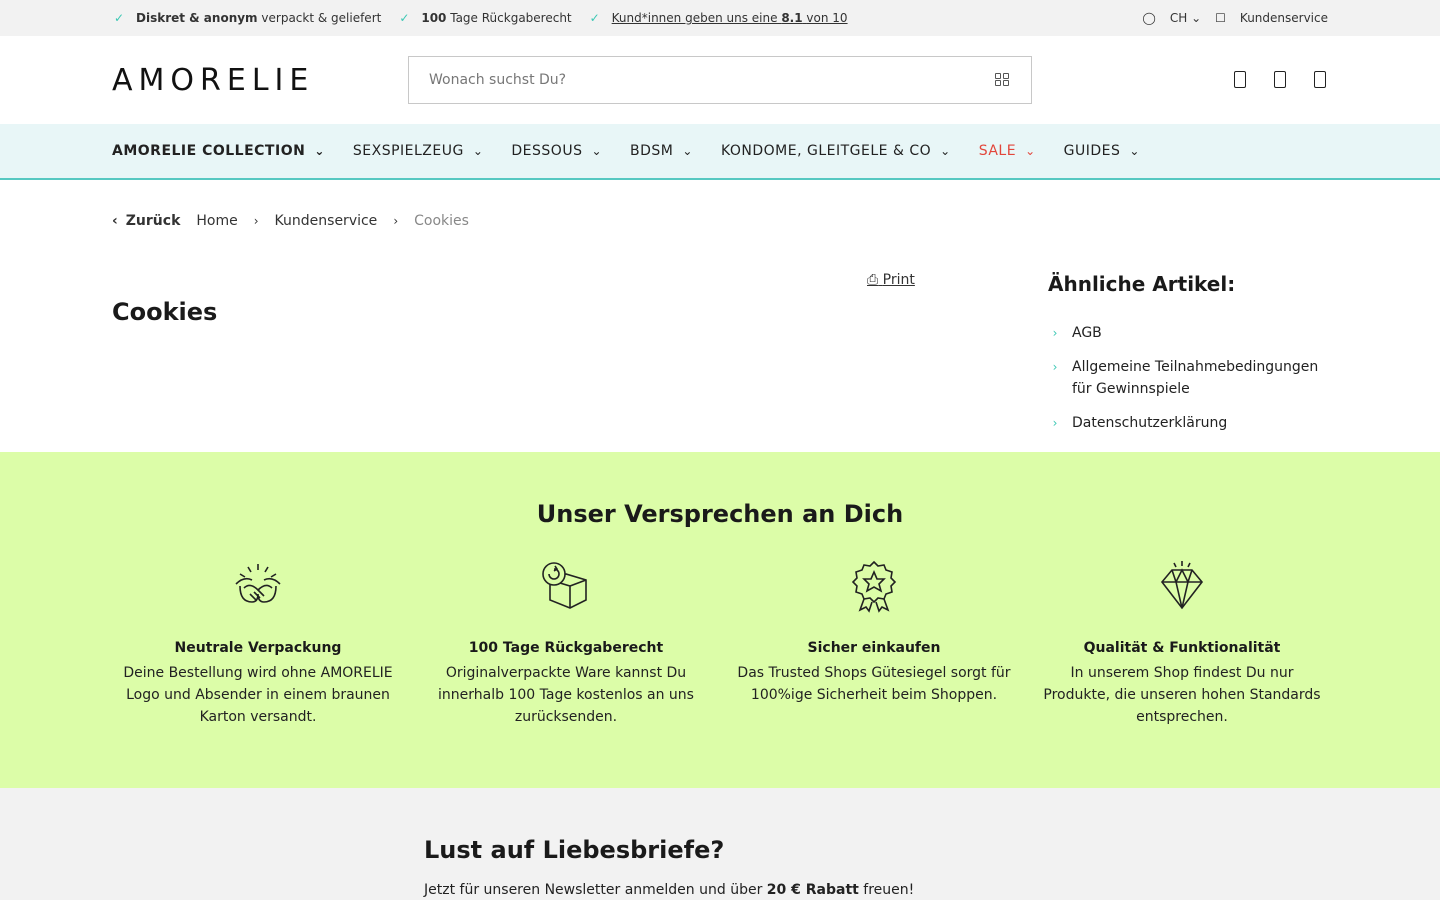 The image size is (1440, 900). I want to click on nav-item-kondome: KONDOME, GLEITGELE & CO ⌄, so click(836, 151).